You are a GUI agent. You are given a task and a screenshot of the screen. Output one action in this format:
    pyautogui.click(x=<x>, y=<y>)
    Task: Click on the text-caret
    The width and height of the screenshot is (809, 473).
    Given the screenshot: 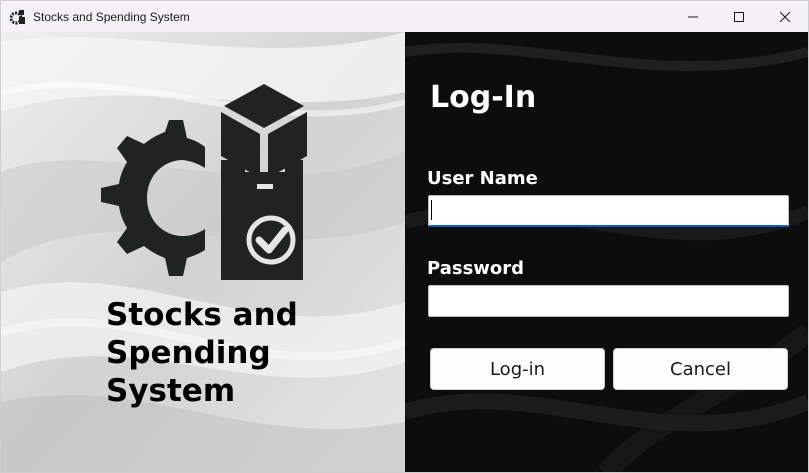 What is the action you would take?
    pyautogui.click(x=431, y=210)
    